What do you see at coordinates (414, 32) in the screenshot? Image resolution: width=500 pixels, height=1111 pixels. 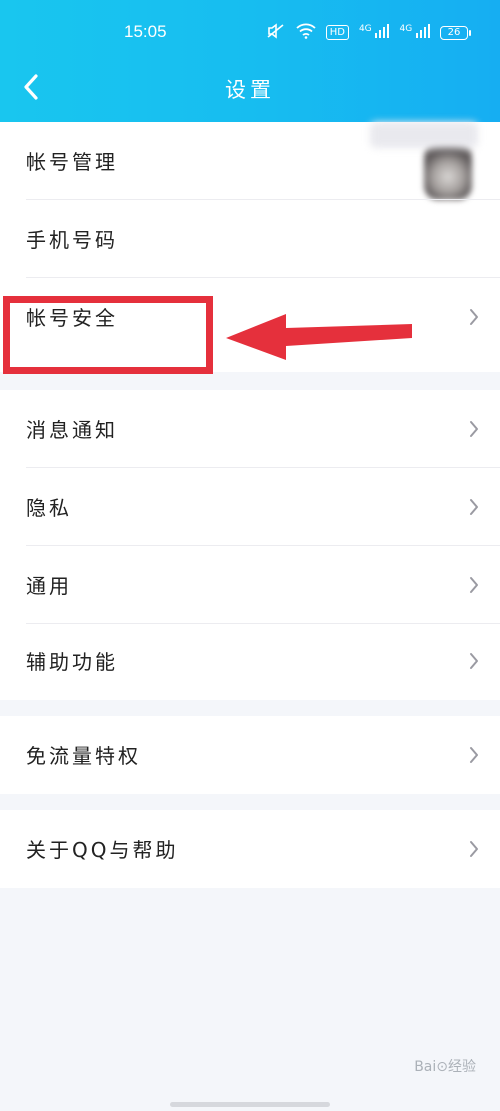 I see `signal-4g-icon-2: 4G` at bounding box center [414, 32].